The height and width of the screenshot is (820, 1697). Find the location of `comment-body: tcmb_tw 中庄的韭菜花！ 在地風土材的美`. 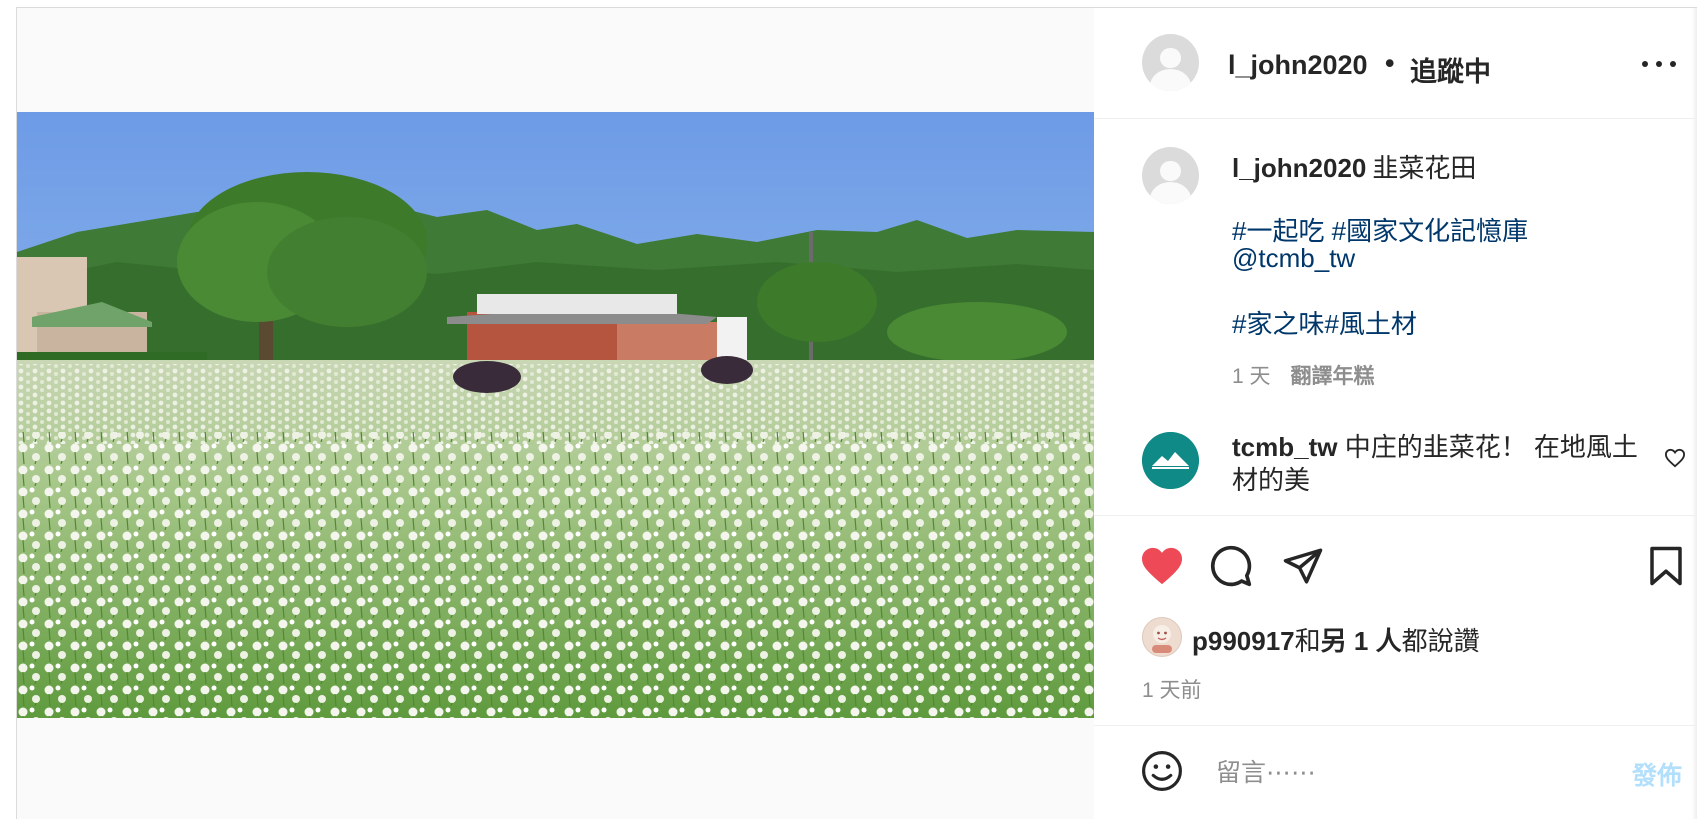

comment-body: tcmb_tw 中庄的韭菜花！ 在地風土材的美 is located at coordinates (1442, 464).